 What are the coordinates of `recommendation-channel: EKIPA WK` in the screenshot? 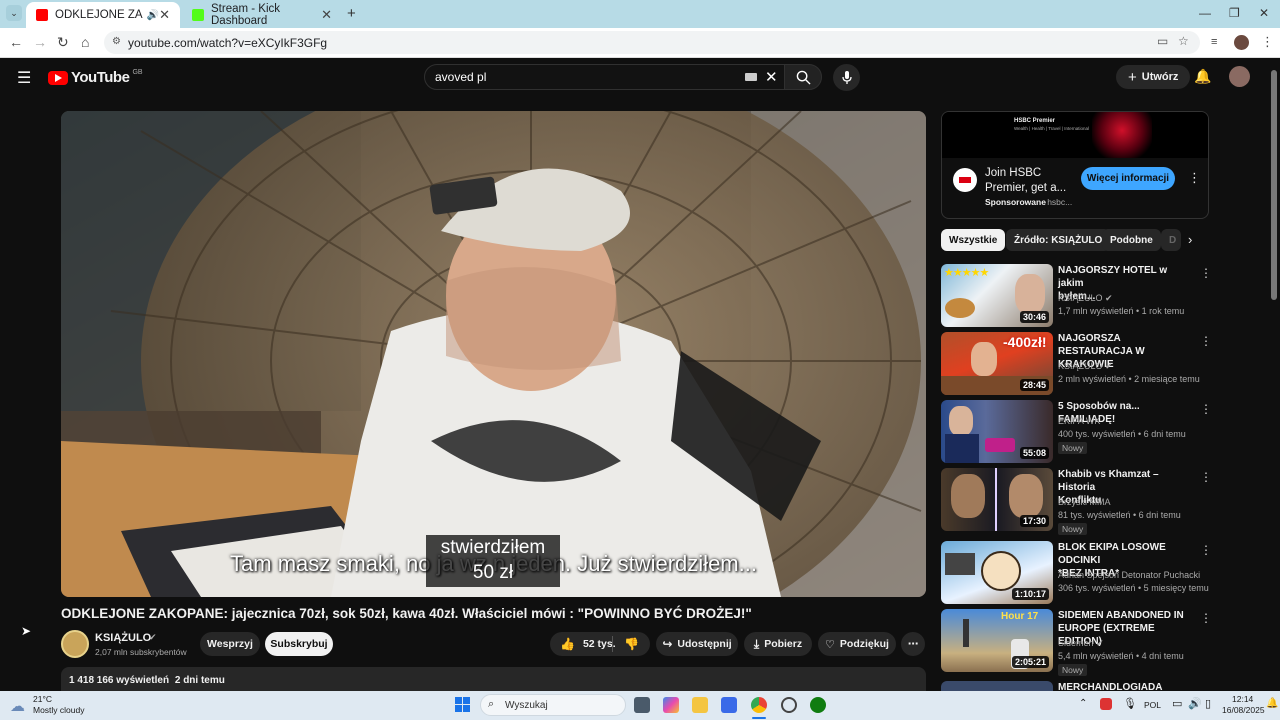 It's located at (1079, 421).